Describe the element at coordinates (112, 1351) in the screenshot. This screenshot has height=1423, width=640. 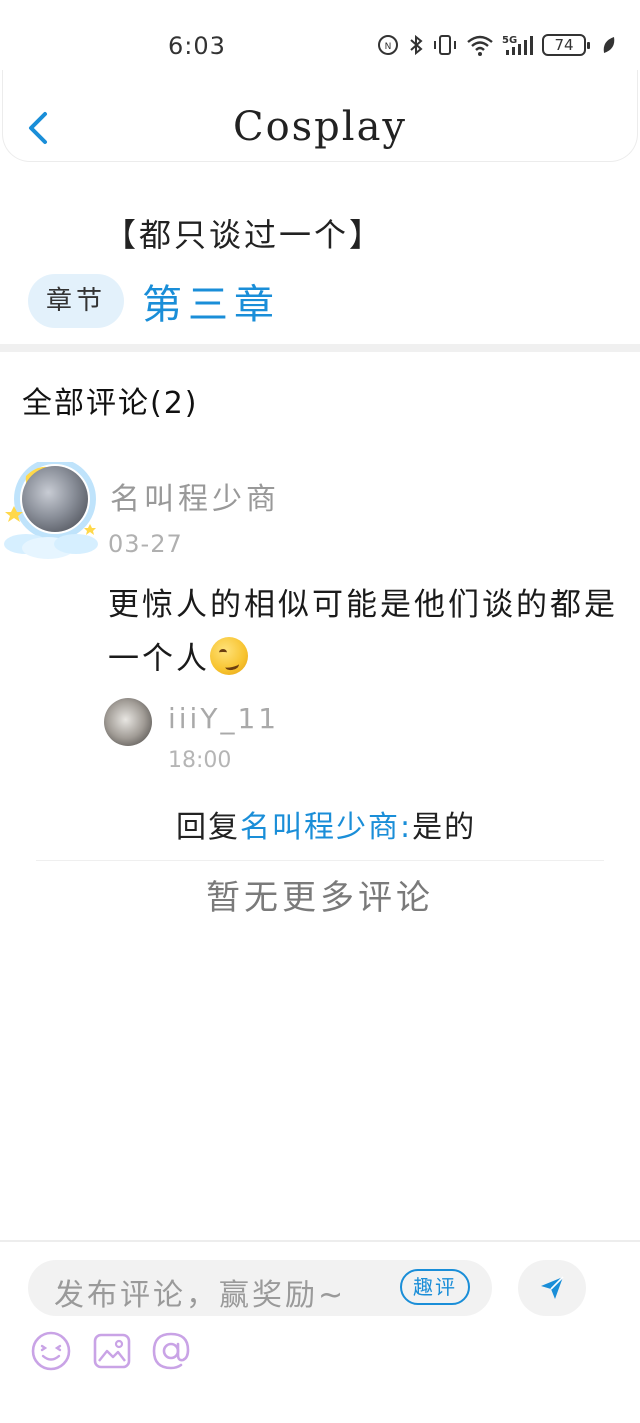
I see `image-icon` at that location.